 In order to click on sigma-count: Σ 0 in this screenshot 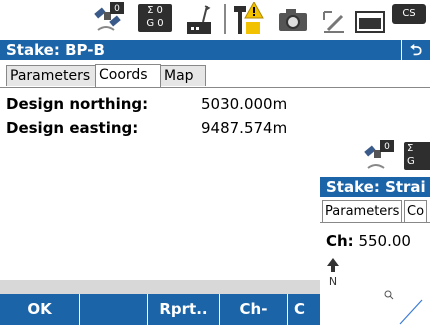, I will do `click(155, 10)`.